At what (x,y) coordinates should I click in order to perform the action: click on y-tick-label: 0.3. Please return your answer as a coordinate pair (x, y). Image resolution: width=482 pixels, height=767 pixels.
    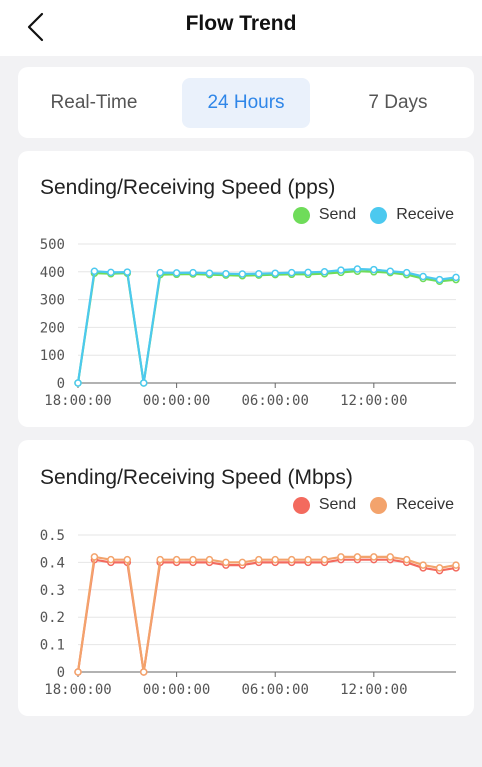
    Looking at the image, I should click on (52, 591).